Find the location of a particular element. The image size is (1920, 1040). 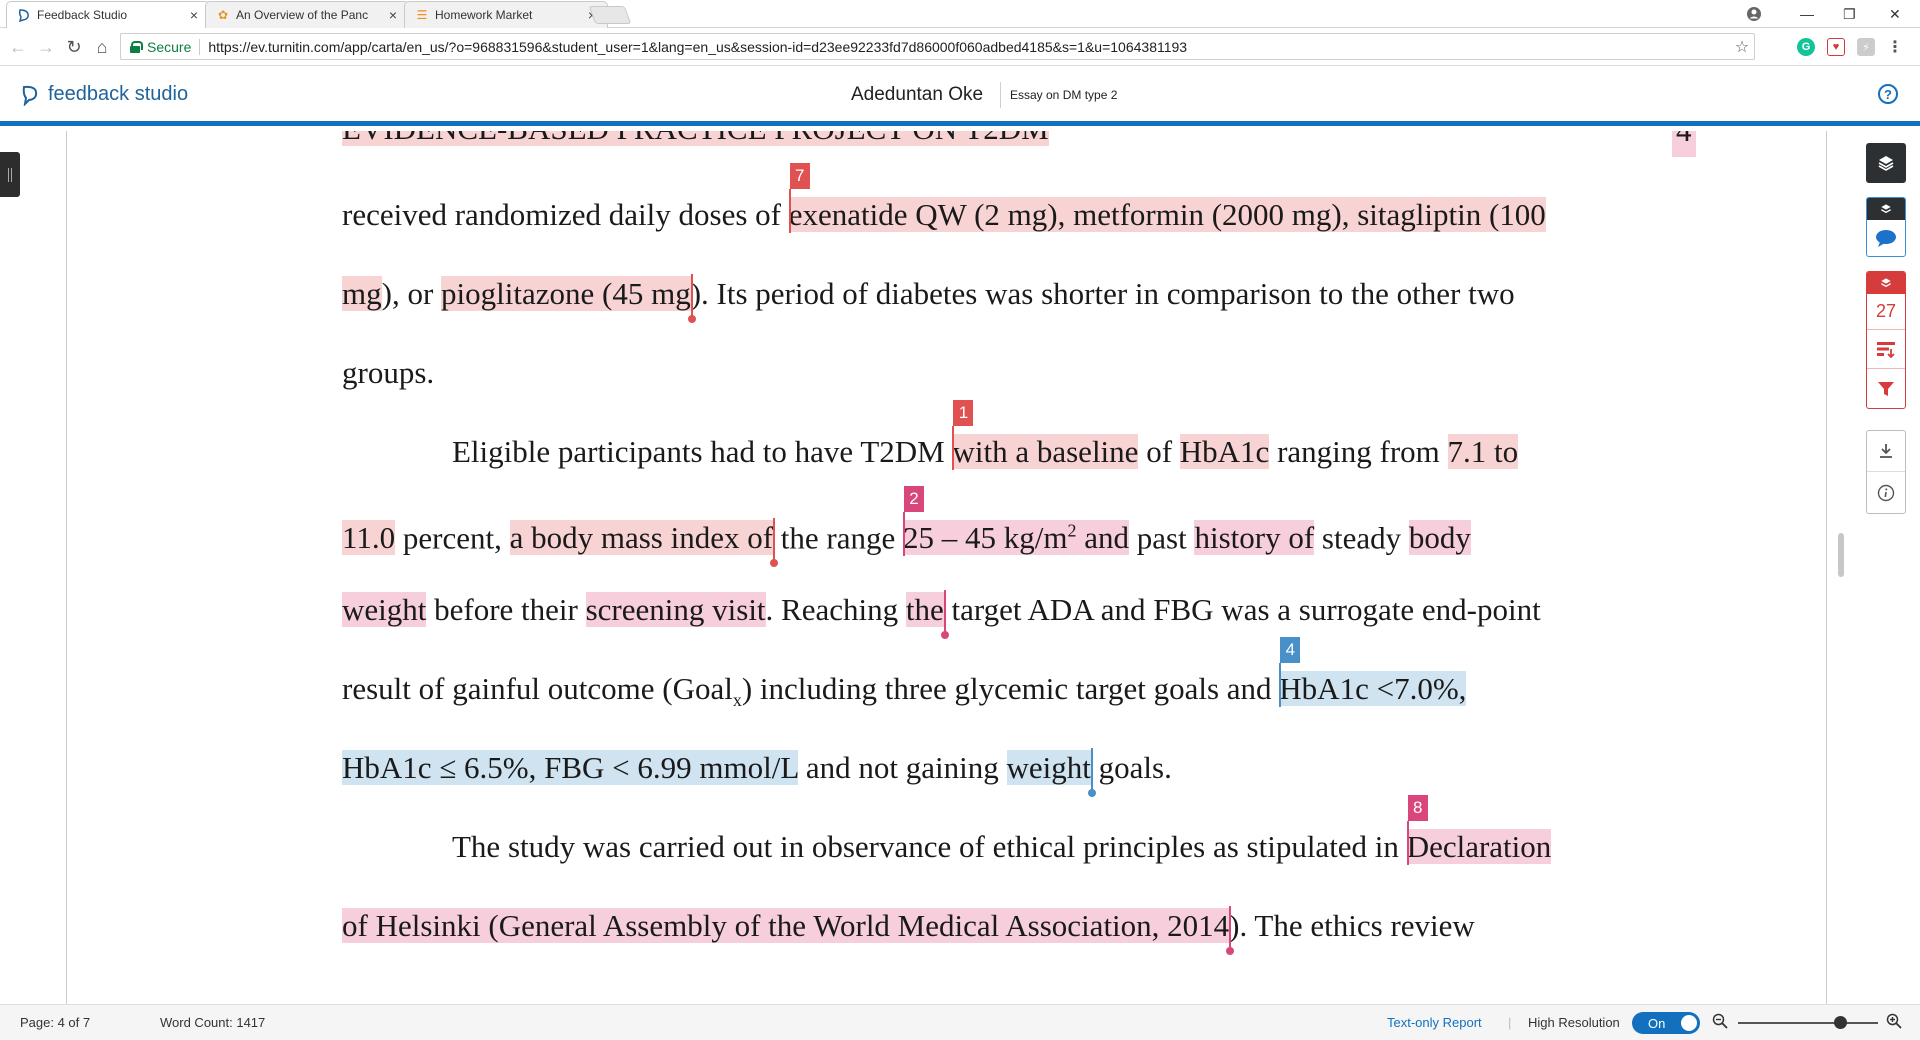

comments-button is located at coordinates (1886, 238).